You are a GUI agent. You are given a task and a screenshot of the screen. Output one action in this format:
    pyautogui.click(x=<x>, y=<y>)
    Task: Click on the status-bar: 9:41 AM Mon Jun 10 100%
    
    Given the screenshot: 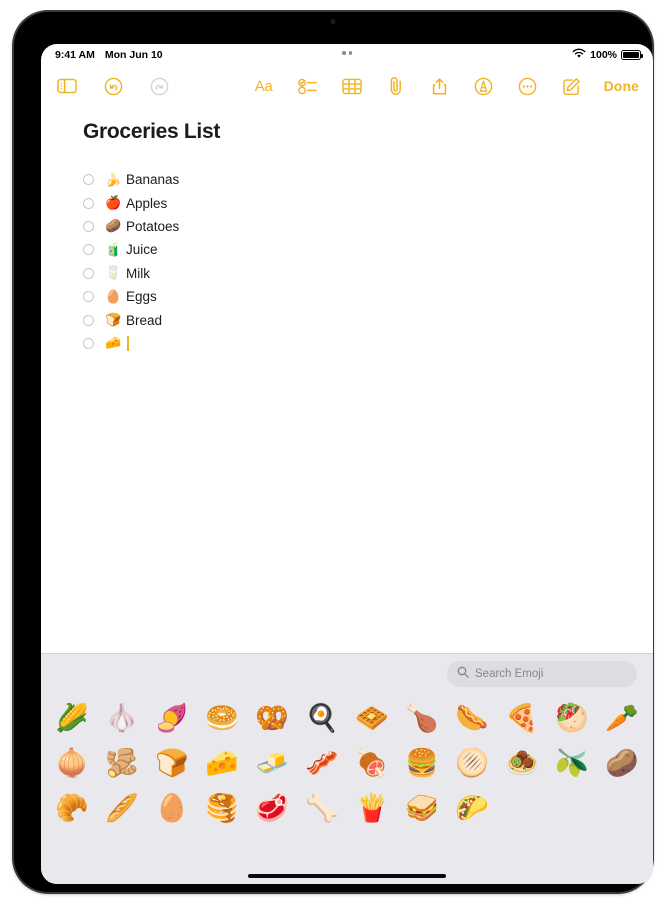 What is the action you would take?
    pyautogui.click(x=347, y=55)
    